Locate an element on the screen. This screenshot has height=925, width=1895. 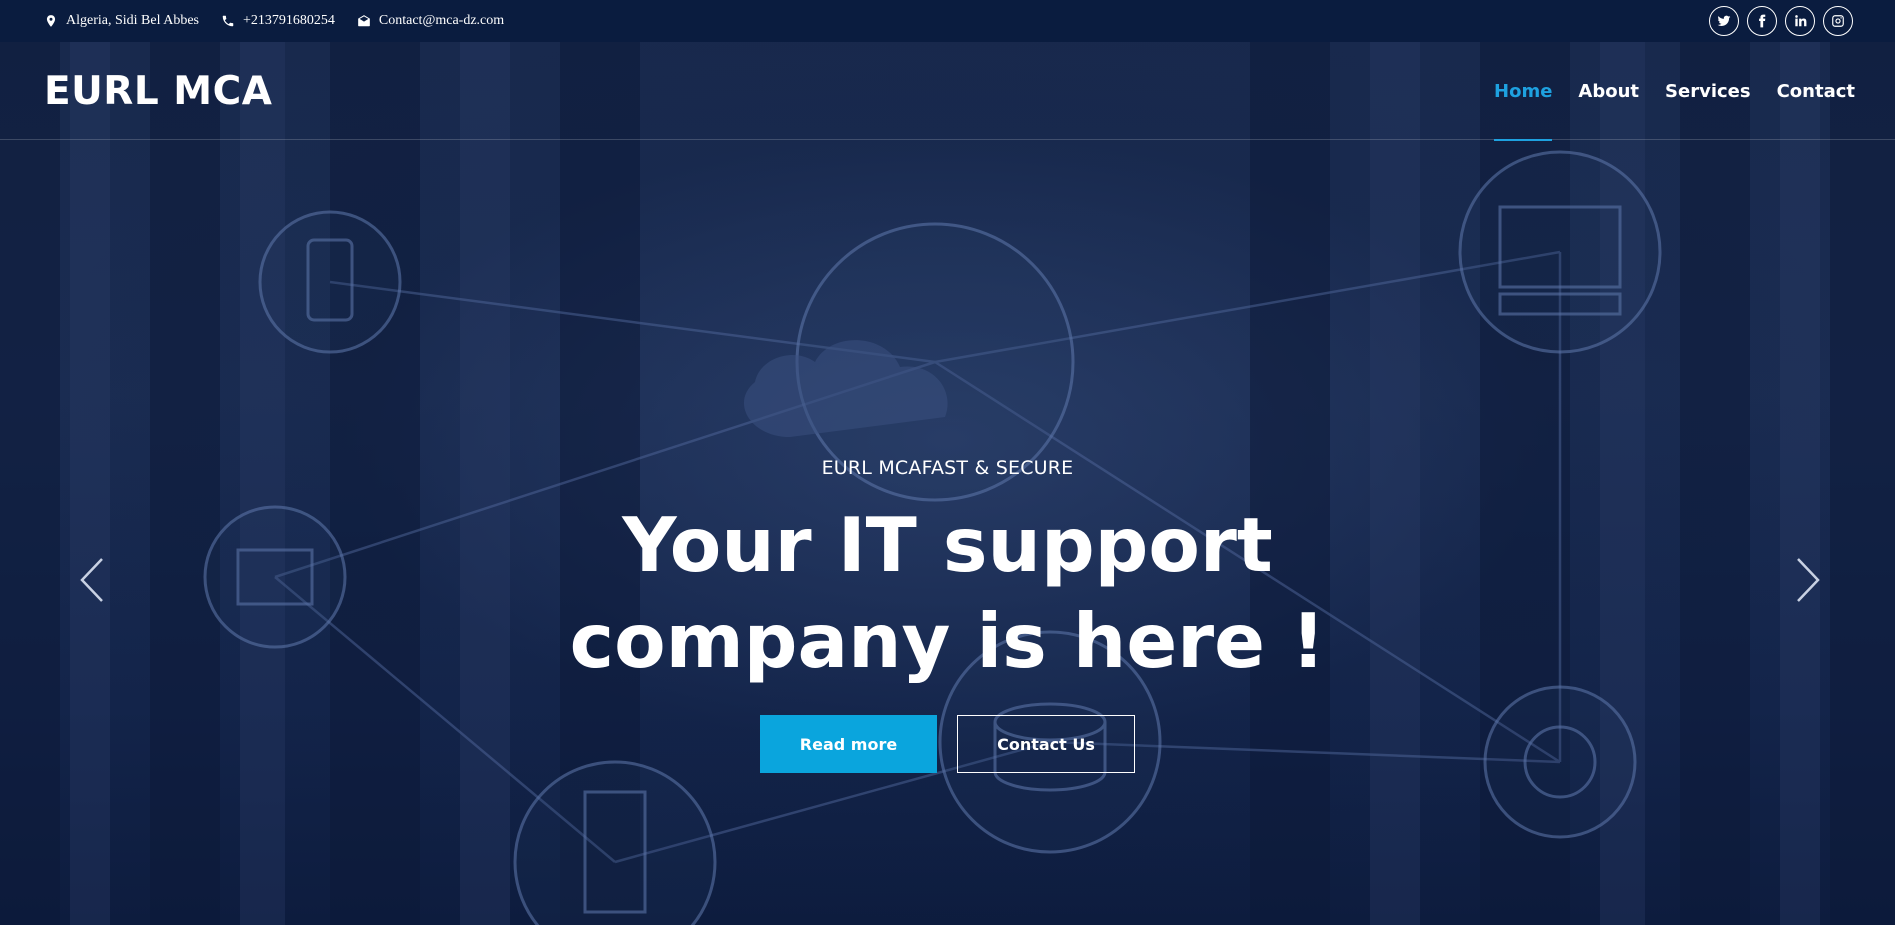
read-more-button: Read more is located at coordinates (848, 744).